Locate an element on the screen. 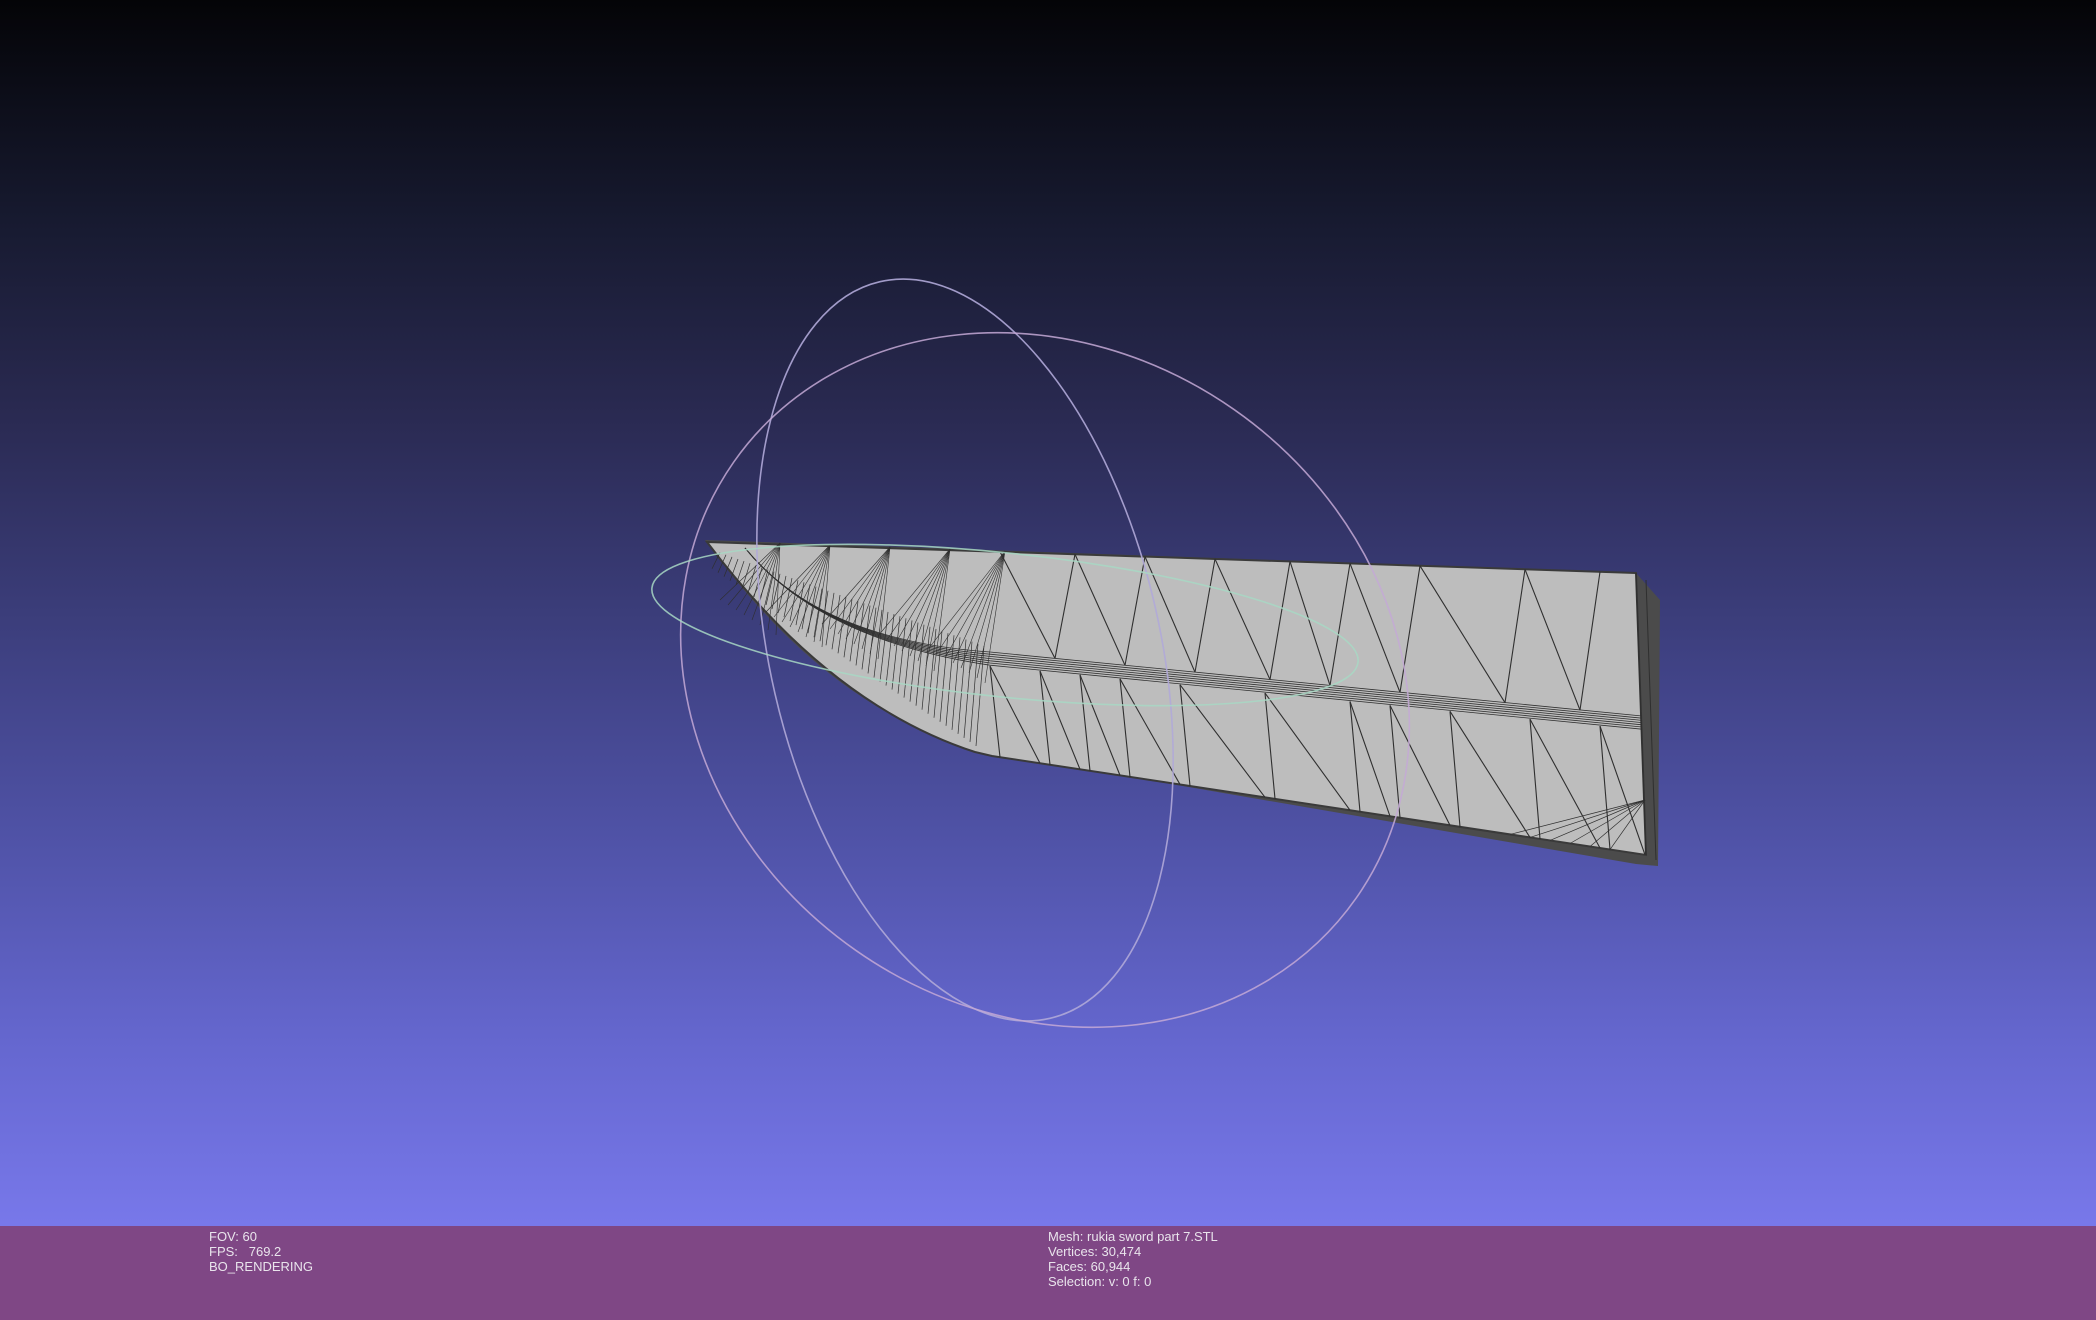 This screenshot has height=1320, width=2096. vertex-count: Vertices: 30,474 is located at coordinates (1095, 1251).